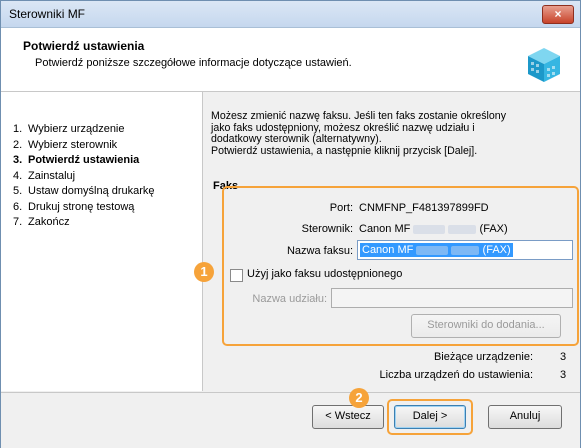 Image resolution: width=581 pixels, height=448 pixels. I want to click on window-title: Sterowniki MF, so click(47, 14).